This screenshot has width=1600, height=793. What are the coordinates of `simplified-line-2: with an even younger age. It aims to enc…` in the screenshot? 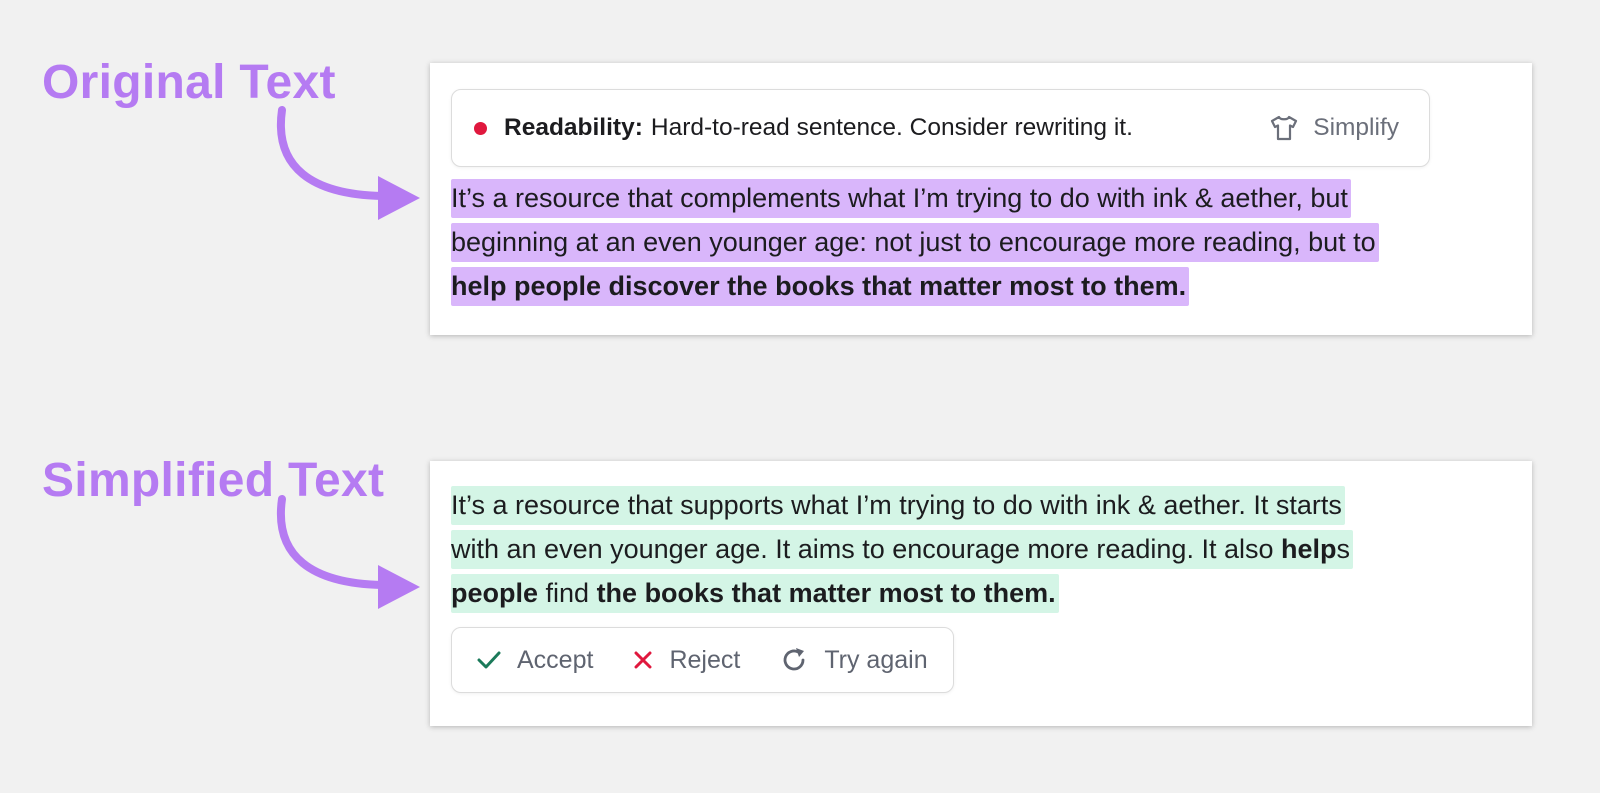 It's located at (902, 549).